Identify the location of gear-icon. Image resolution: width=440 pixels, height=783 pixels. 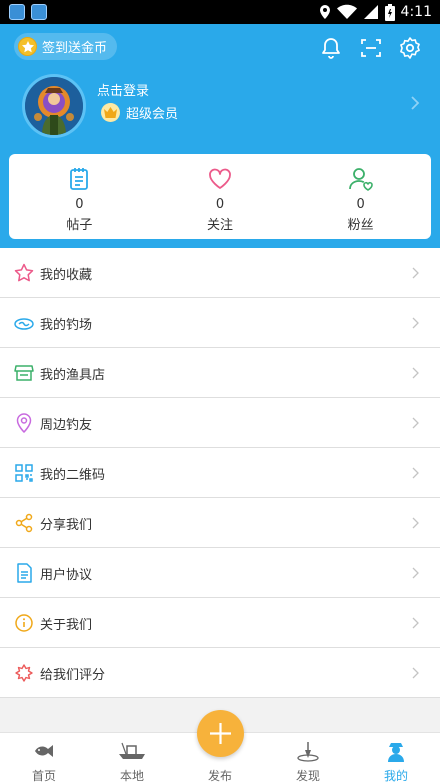
(410, 48).